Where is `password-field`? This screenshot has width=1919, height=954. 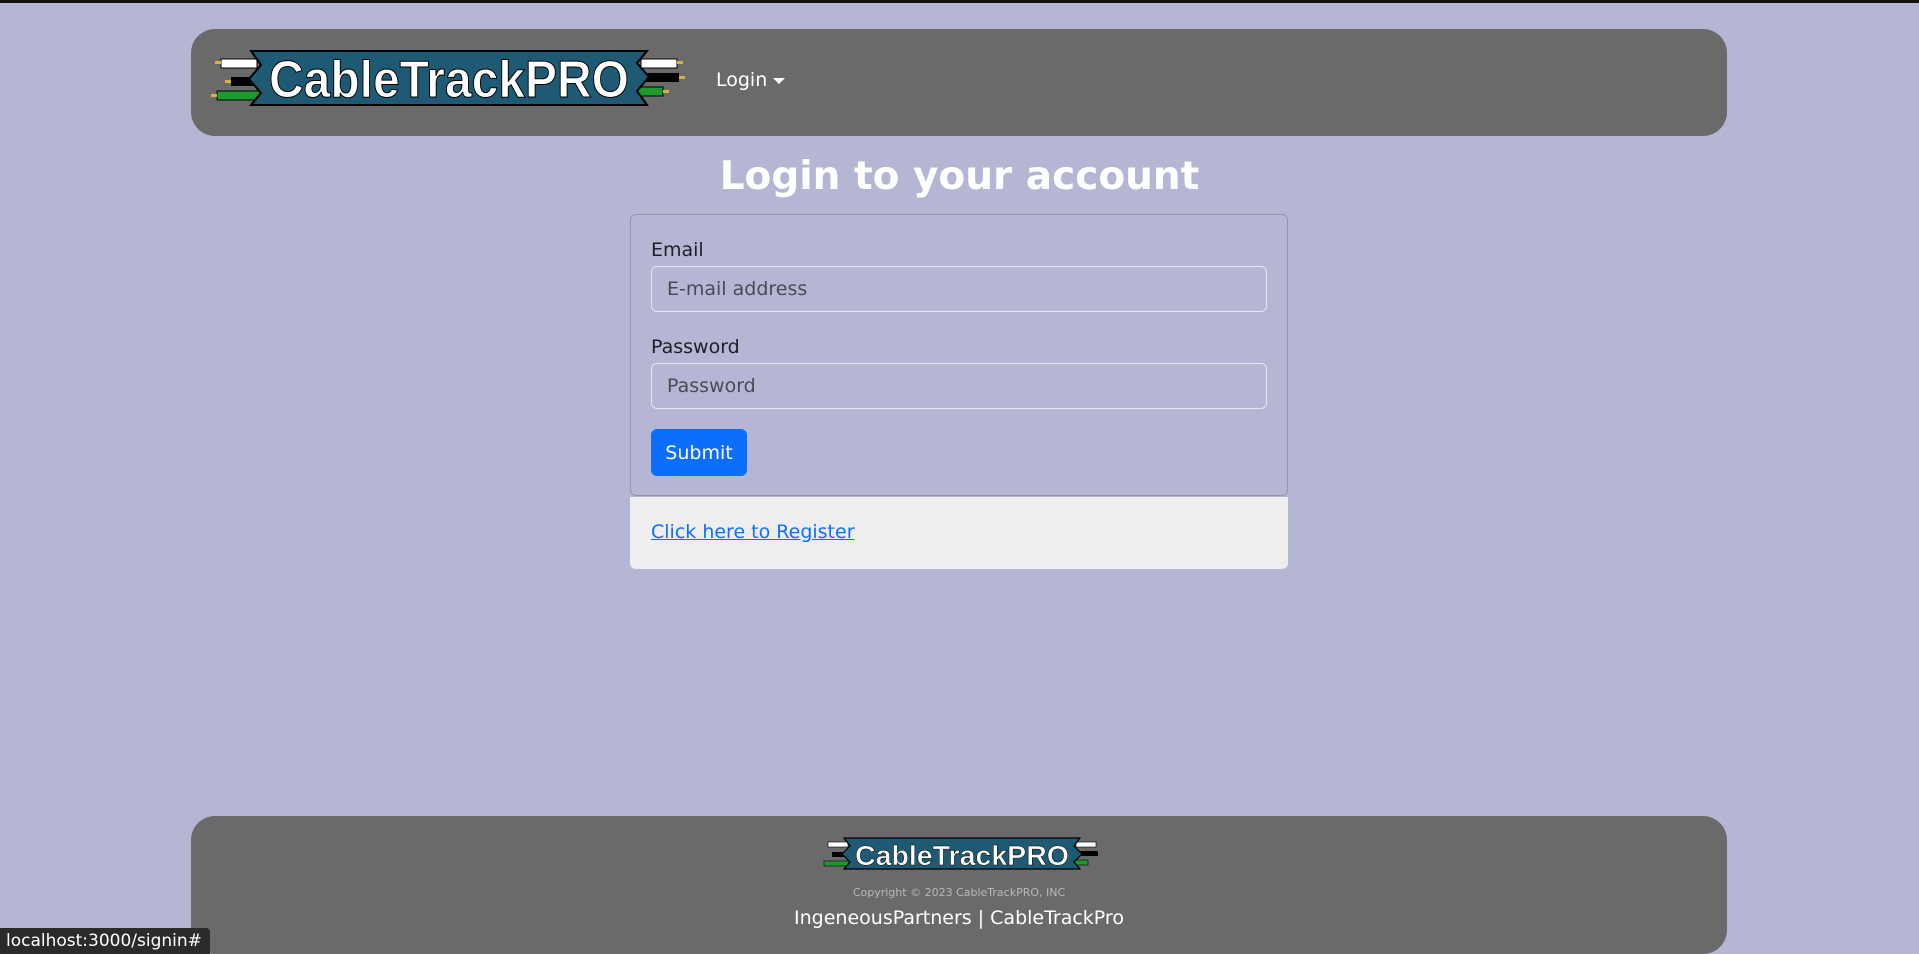
password-field is located at coordinates (959, 386).